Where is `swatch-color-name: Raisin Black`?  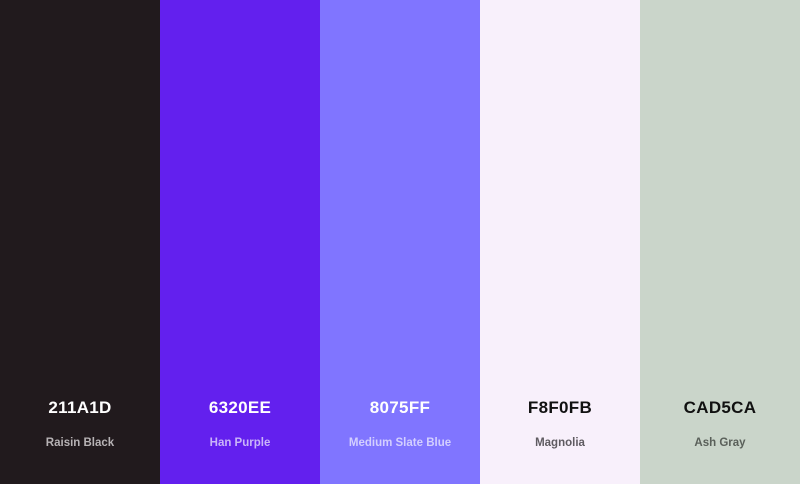 swatch-color-name: Raisin Black is located at coordinates (80, 443).